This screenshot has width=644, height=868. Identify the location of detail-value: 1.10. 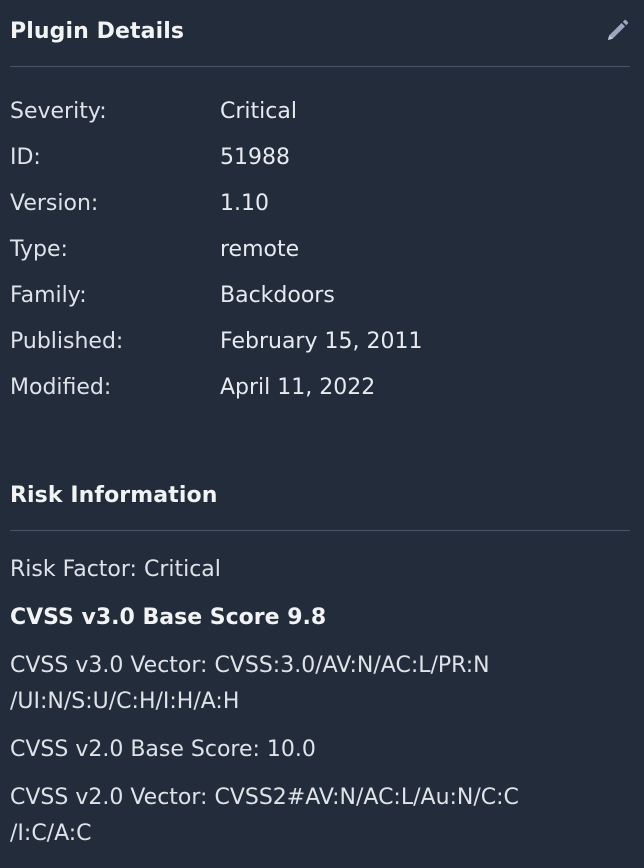
(244, 203).